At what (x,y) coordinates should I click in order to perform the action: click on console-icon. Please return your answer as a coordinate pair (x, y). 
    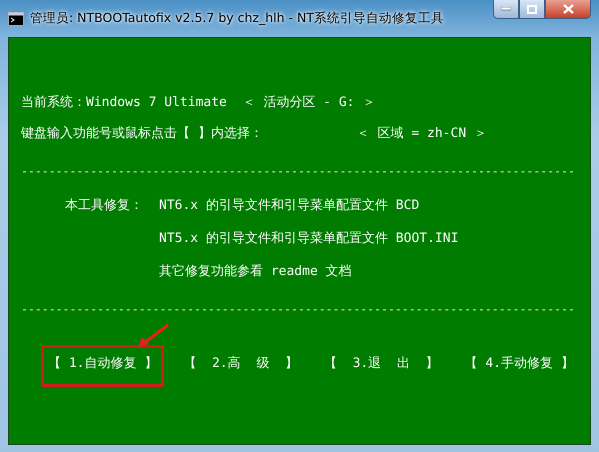
    Looking at the image, I should click on (16, 19).